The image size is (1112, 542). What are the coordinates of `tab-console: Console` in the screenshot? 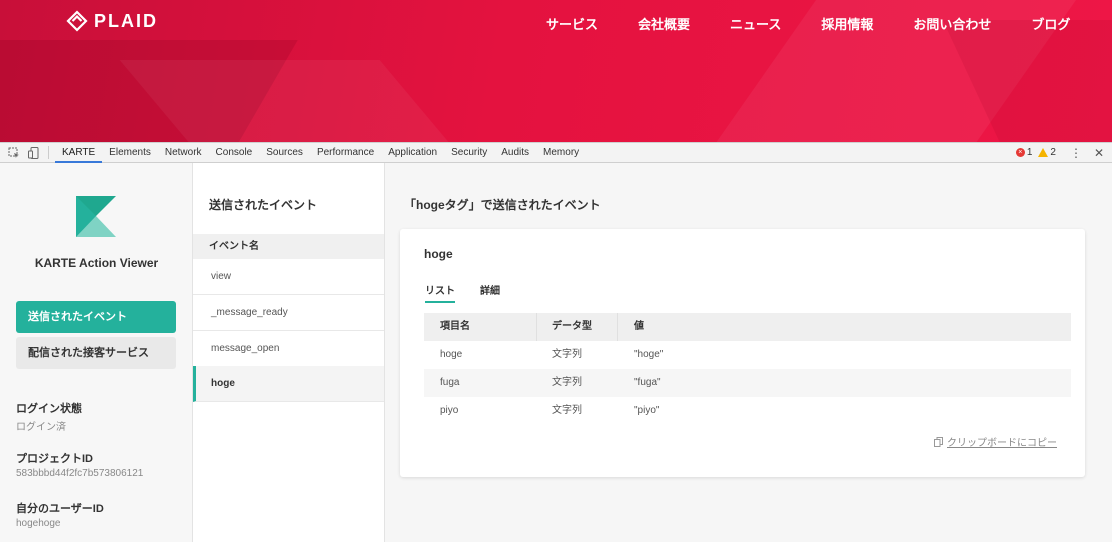 It's located at (234, 152).